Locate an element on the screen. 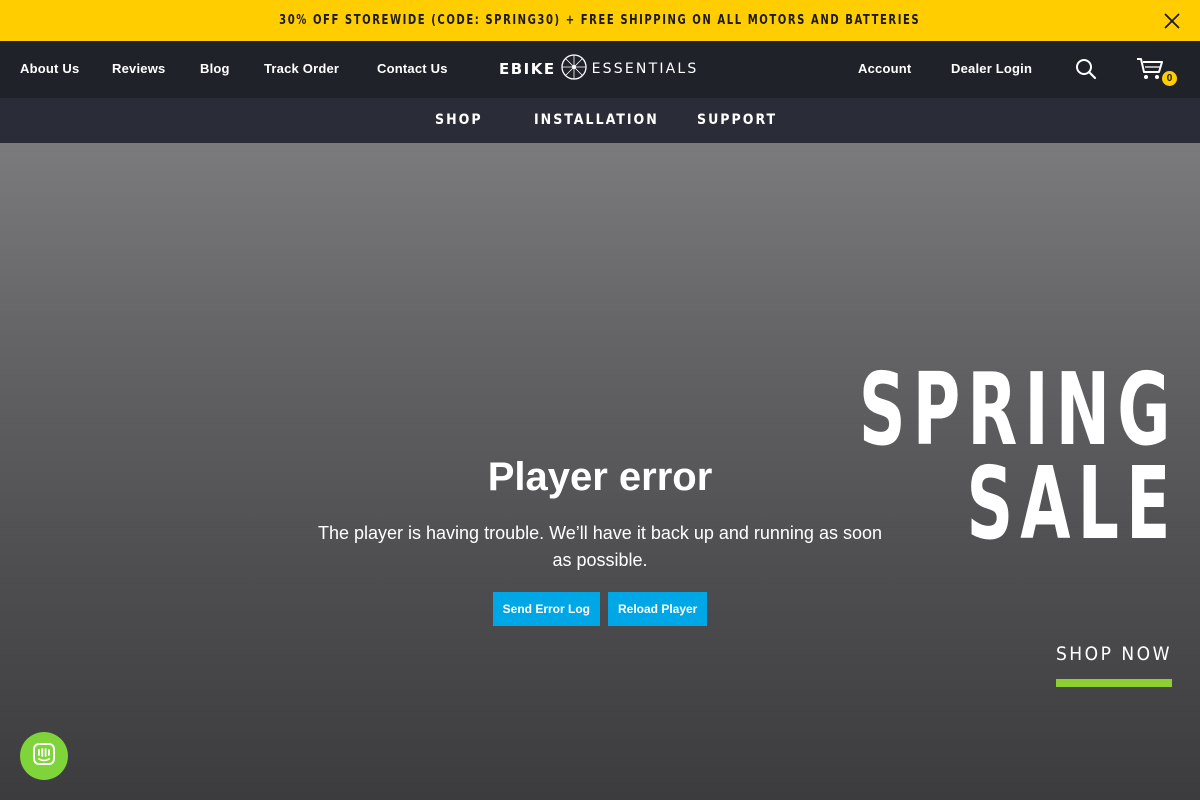 This screenshot has height=800, width=1200. nav-track-order: Track Order is located at coordinates (301, 68).